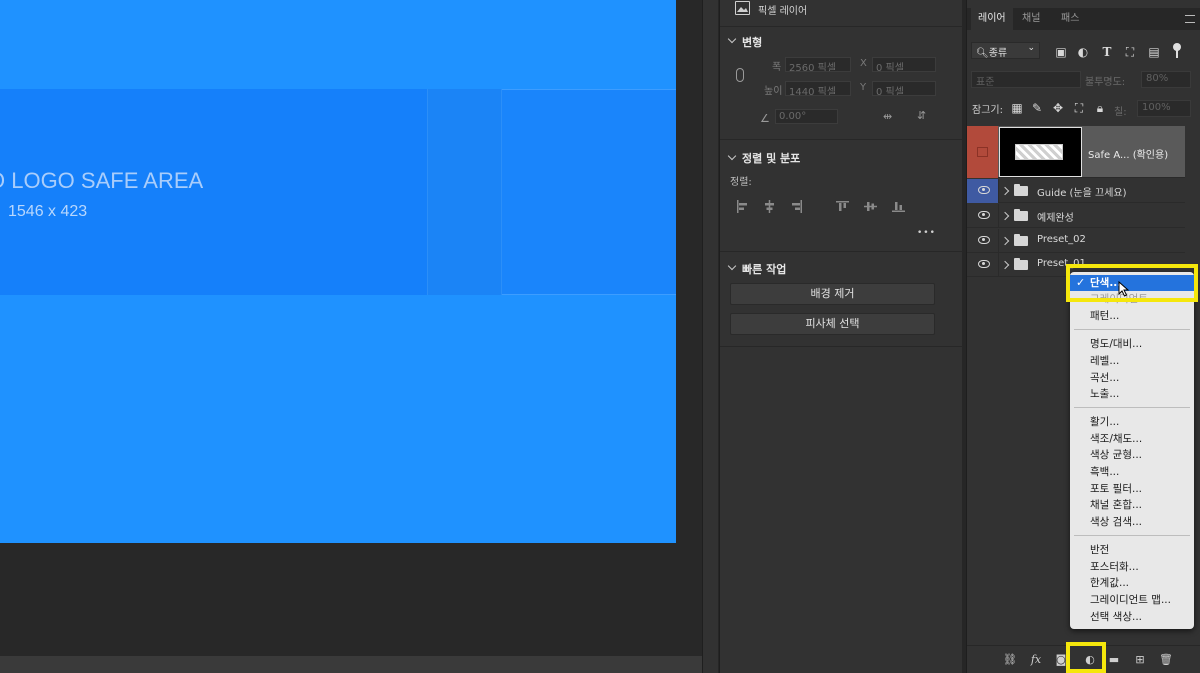 Image resolution: width=1200 pixels, height=673 pixels. What do you see at coordinates (752, 42) in the screenshot?
I see `transform-section-title: 변형` at bounding box center [752, 42].